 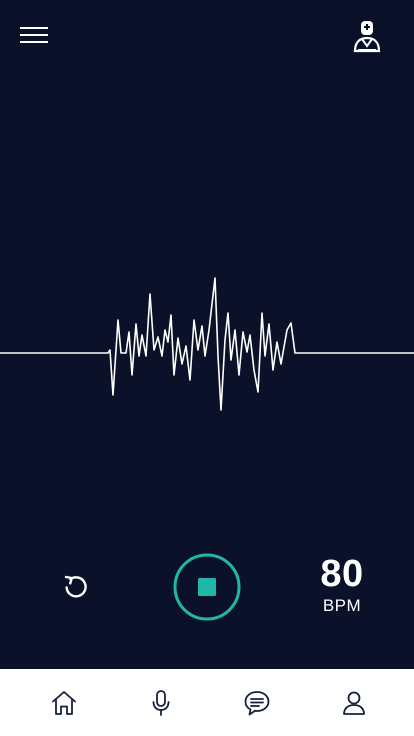 I want to click on doctor-button, so click(x=368, y=36).